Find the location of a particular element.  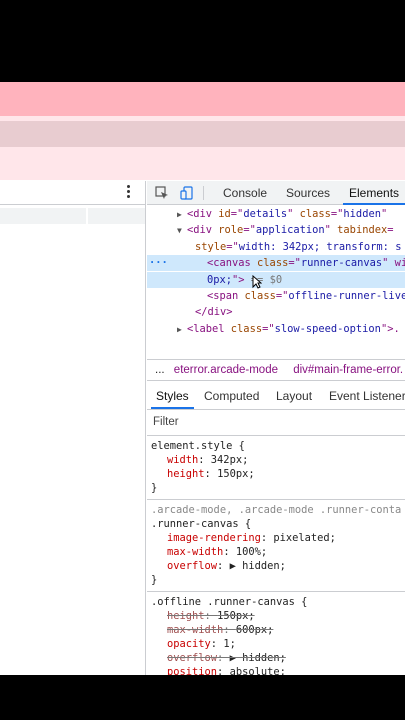

dom-node-line: ··· <canvas class="runner-canvas" wi is located at coordinates (276, 263).